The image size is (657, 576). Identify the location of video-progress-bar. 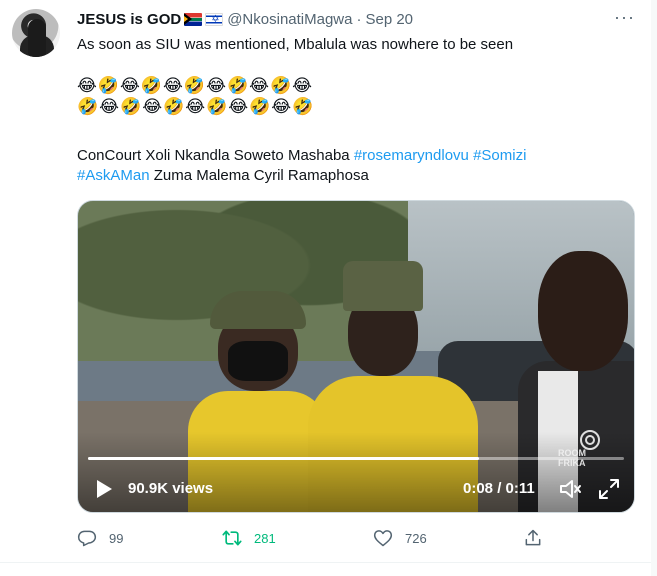
(356, 458).